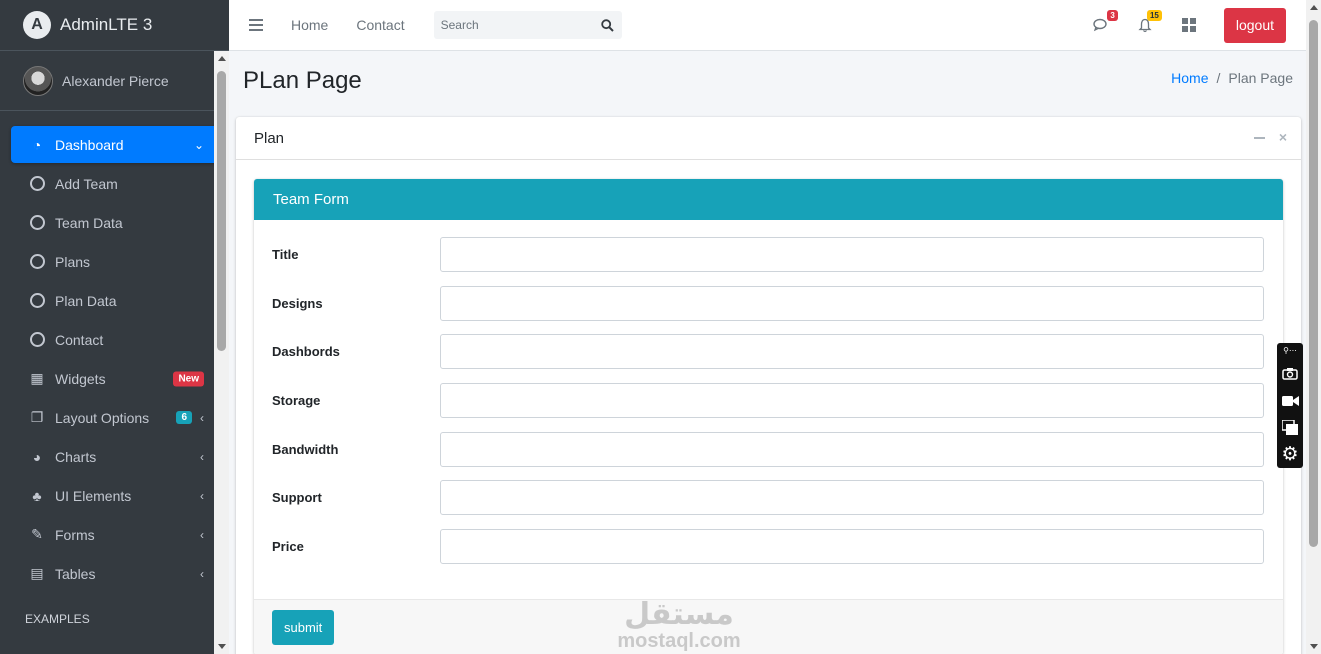  I want to click on user-panel: Alexander Pierce, so click(114, 81).